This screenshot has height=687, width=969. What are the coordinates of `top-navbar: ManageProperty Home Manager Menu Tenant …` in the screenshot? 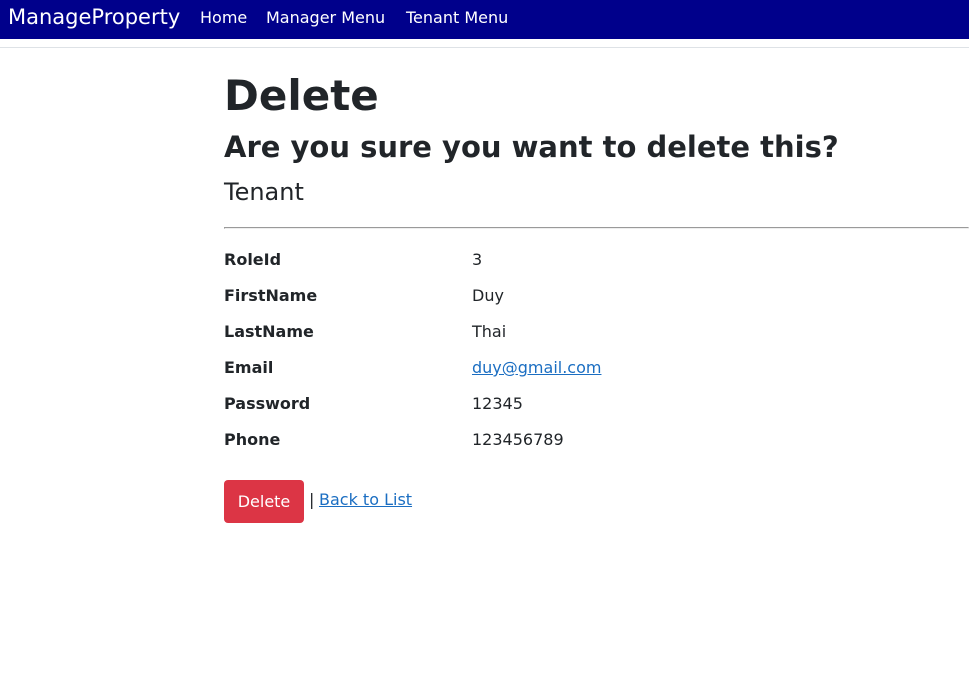 It's located at (484, 19).